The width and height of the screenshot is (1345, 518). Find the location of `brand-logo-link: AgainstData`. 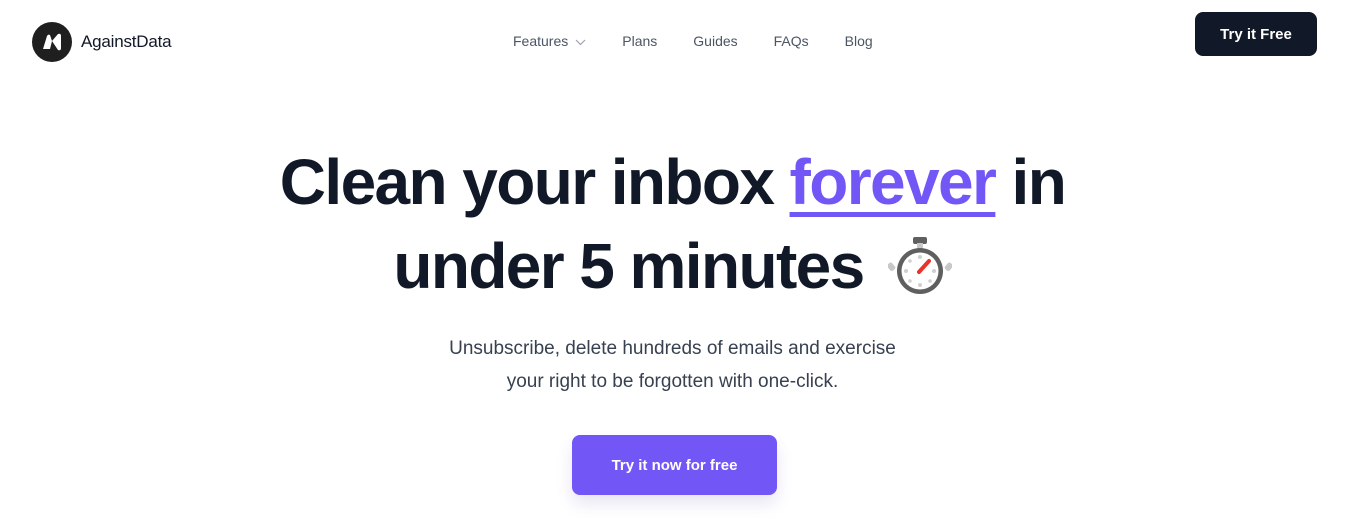

brand-logo-link: AgainstData is located at coordinates (102, 42).